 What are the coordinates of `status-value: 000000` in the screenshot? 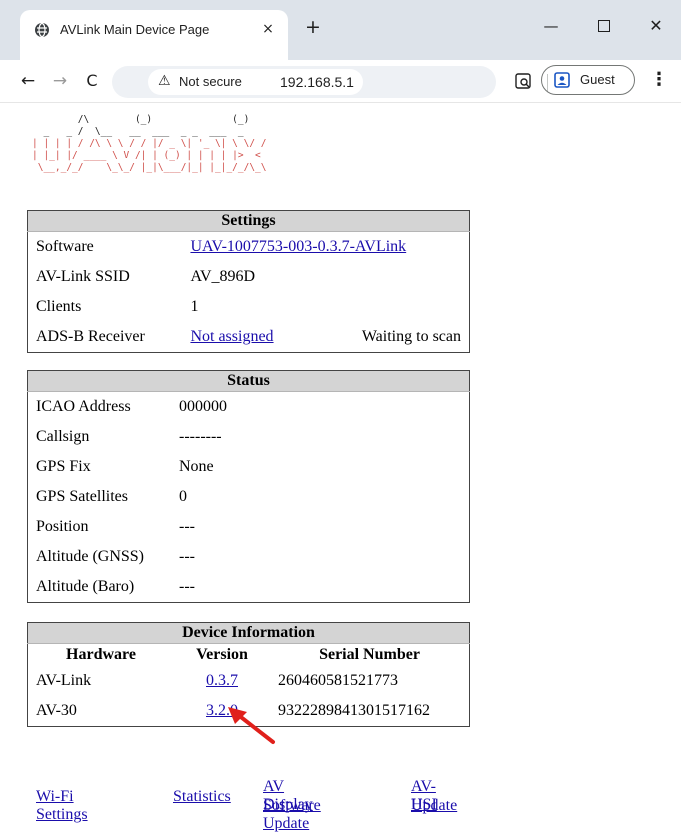 It's located at (203, 406).